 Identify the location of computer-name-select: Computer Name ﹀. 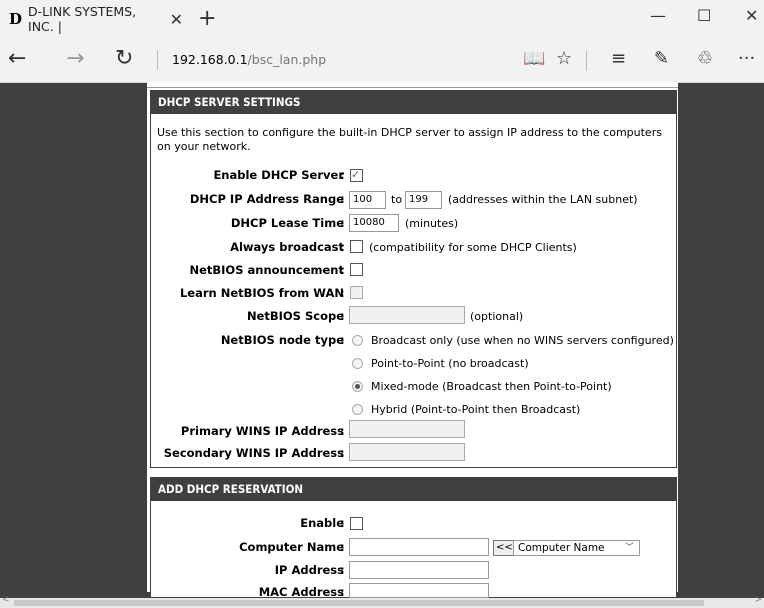
(576, 548).